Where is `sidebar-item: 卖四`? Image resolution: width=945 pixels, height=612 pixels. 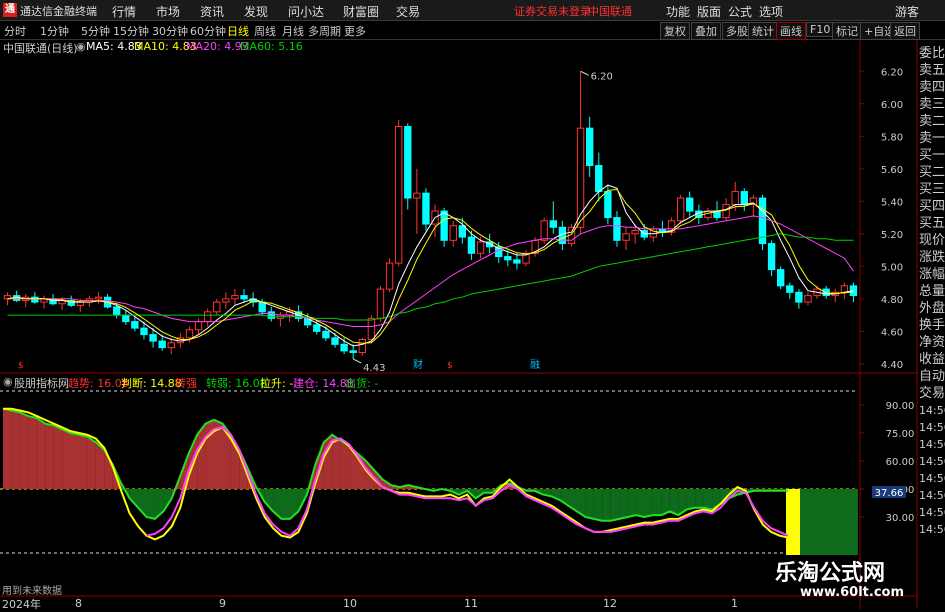
sidebar-item: 卖四 is located at coordinates (932, 87).